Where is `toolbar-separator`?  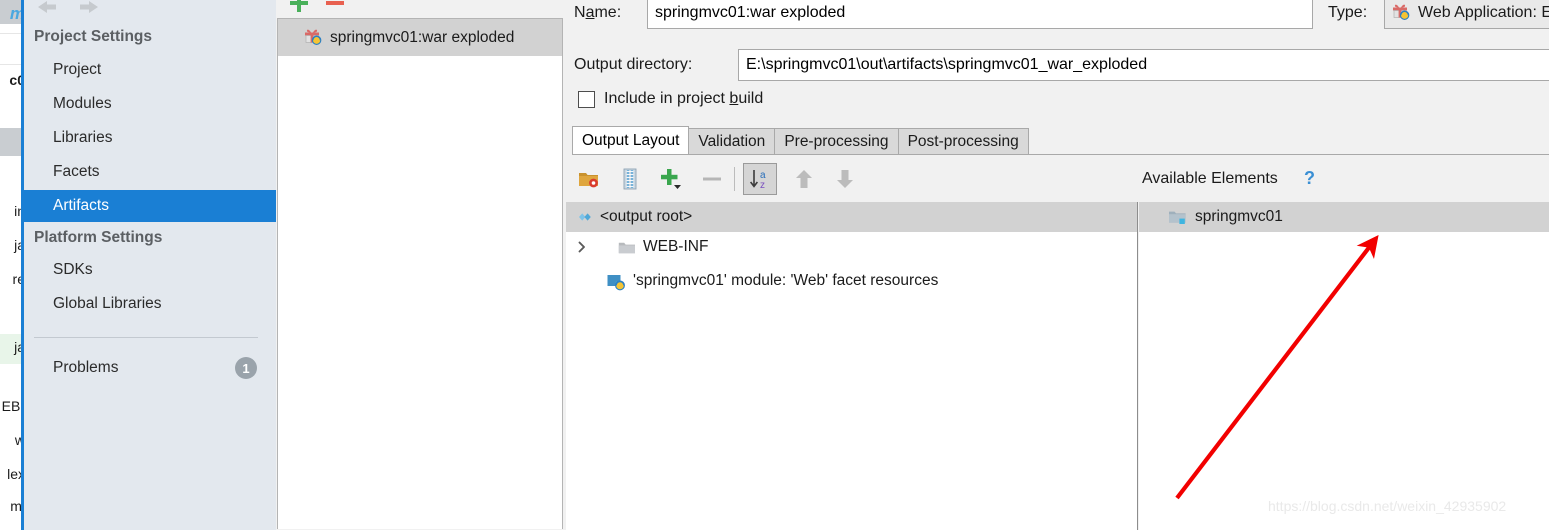 toolbar-separator is located at coordinates (734, 179).